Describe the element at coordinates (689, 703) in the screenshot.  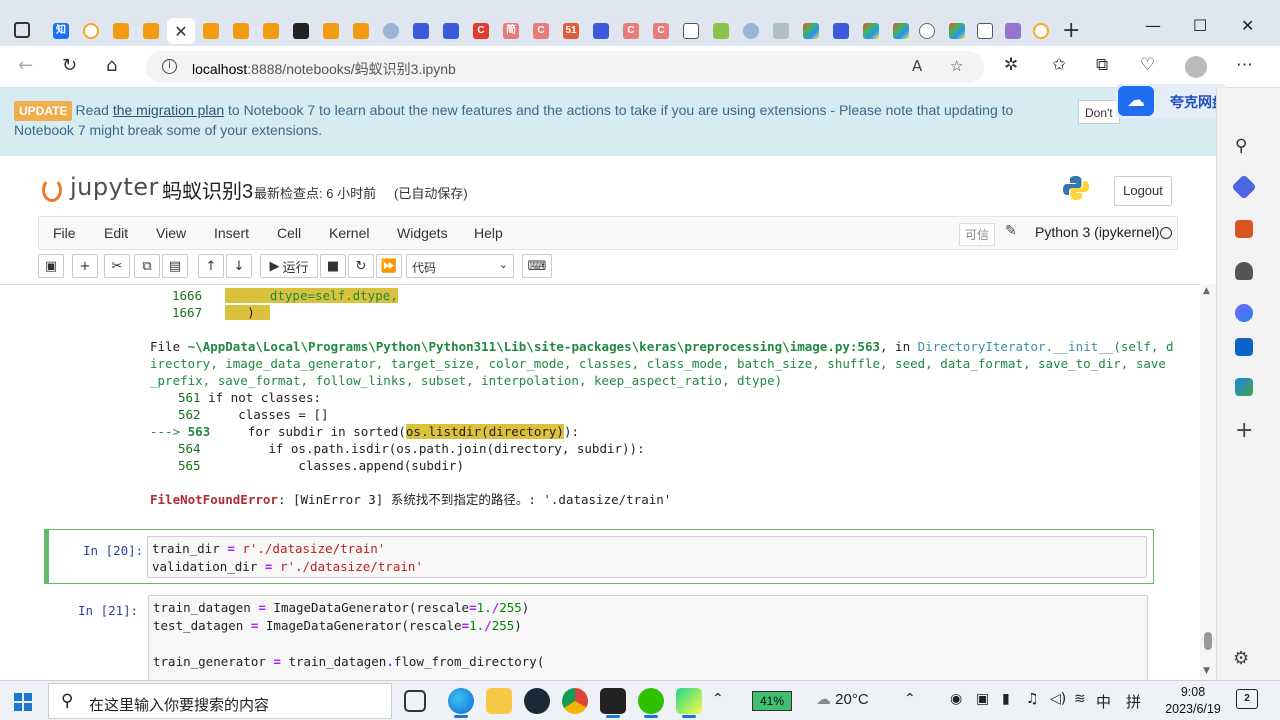
I see `pycharm-icon` at that location.